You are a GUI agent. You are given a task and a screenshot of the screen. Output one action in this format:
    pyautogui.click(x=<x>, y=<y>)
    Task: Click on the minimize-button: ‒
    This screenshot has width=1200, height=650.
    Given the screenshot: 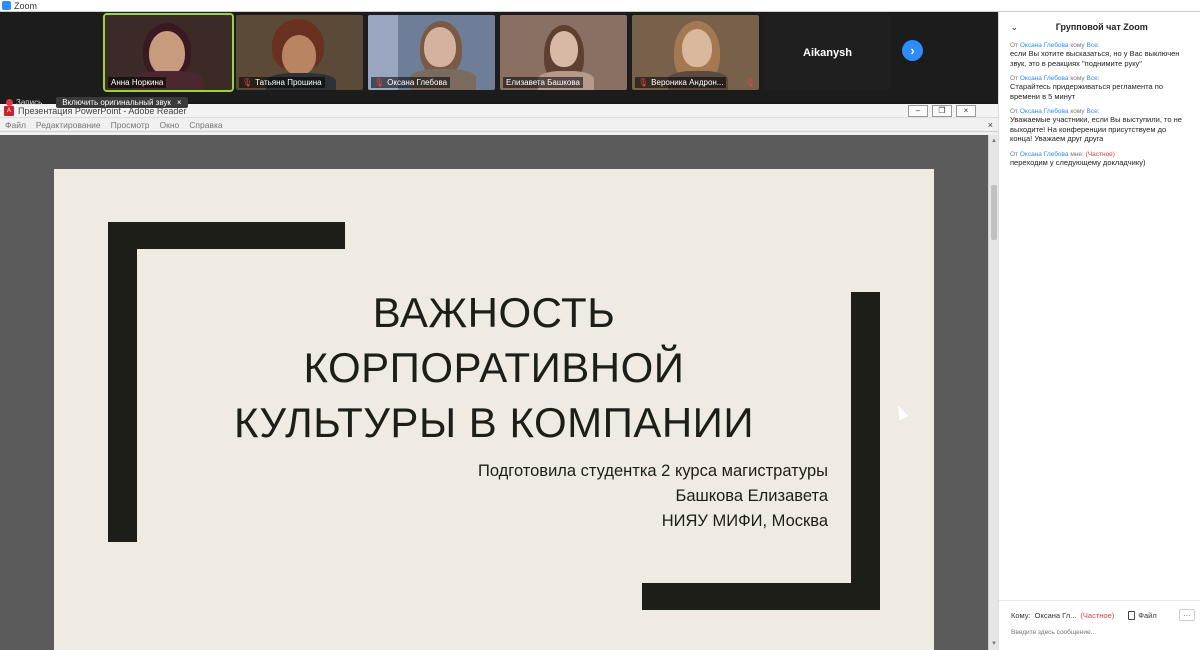 What is the action you would take?
    pyautogui.click(x=918, y=110)
    